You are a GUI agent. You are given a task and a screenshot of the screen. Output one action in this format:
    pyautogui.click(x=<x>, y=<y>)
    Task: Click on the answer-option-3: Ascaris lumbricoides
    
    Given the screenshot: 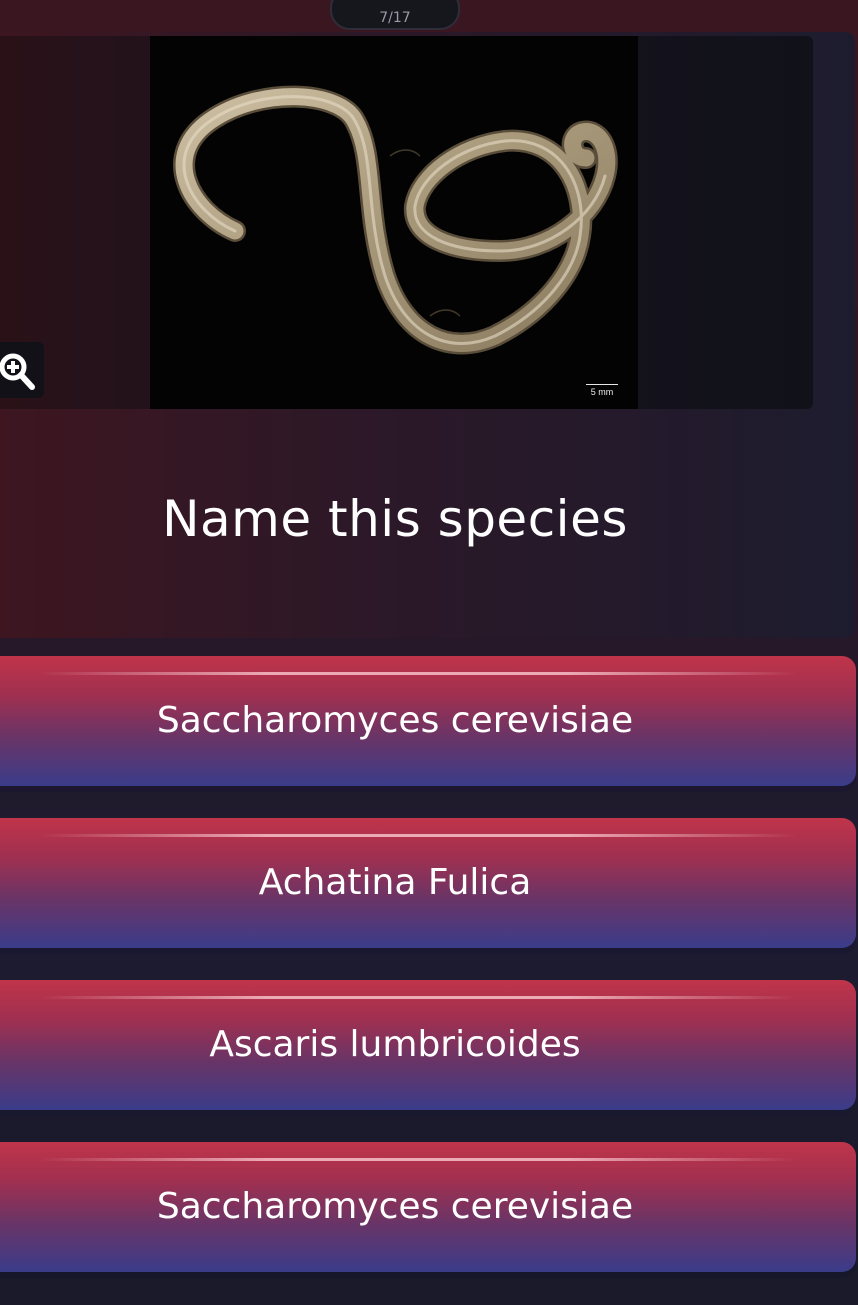 What is the action you would take?
    pyautogui.click(x=428, y=1045)
    